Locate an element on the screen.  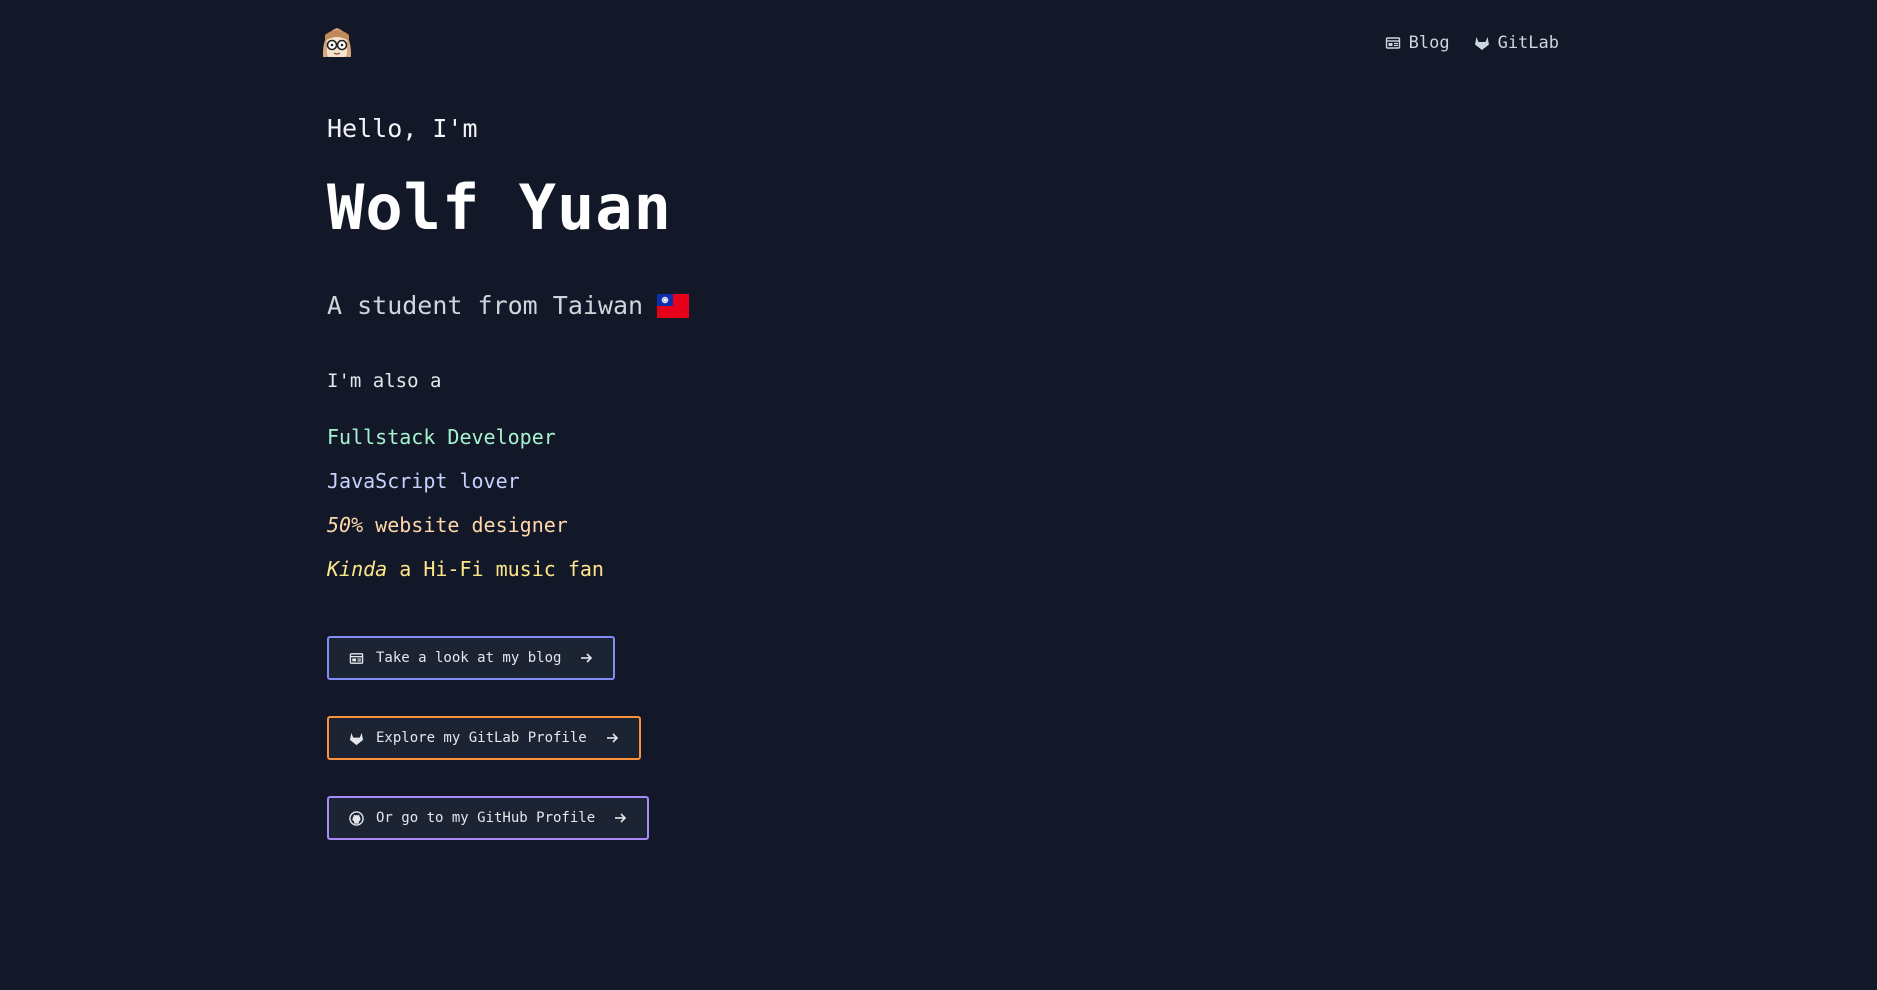
also-intro: I'm also a is located at coordinates (384, 381).